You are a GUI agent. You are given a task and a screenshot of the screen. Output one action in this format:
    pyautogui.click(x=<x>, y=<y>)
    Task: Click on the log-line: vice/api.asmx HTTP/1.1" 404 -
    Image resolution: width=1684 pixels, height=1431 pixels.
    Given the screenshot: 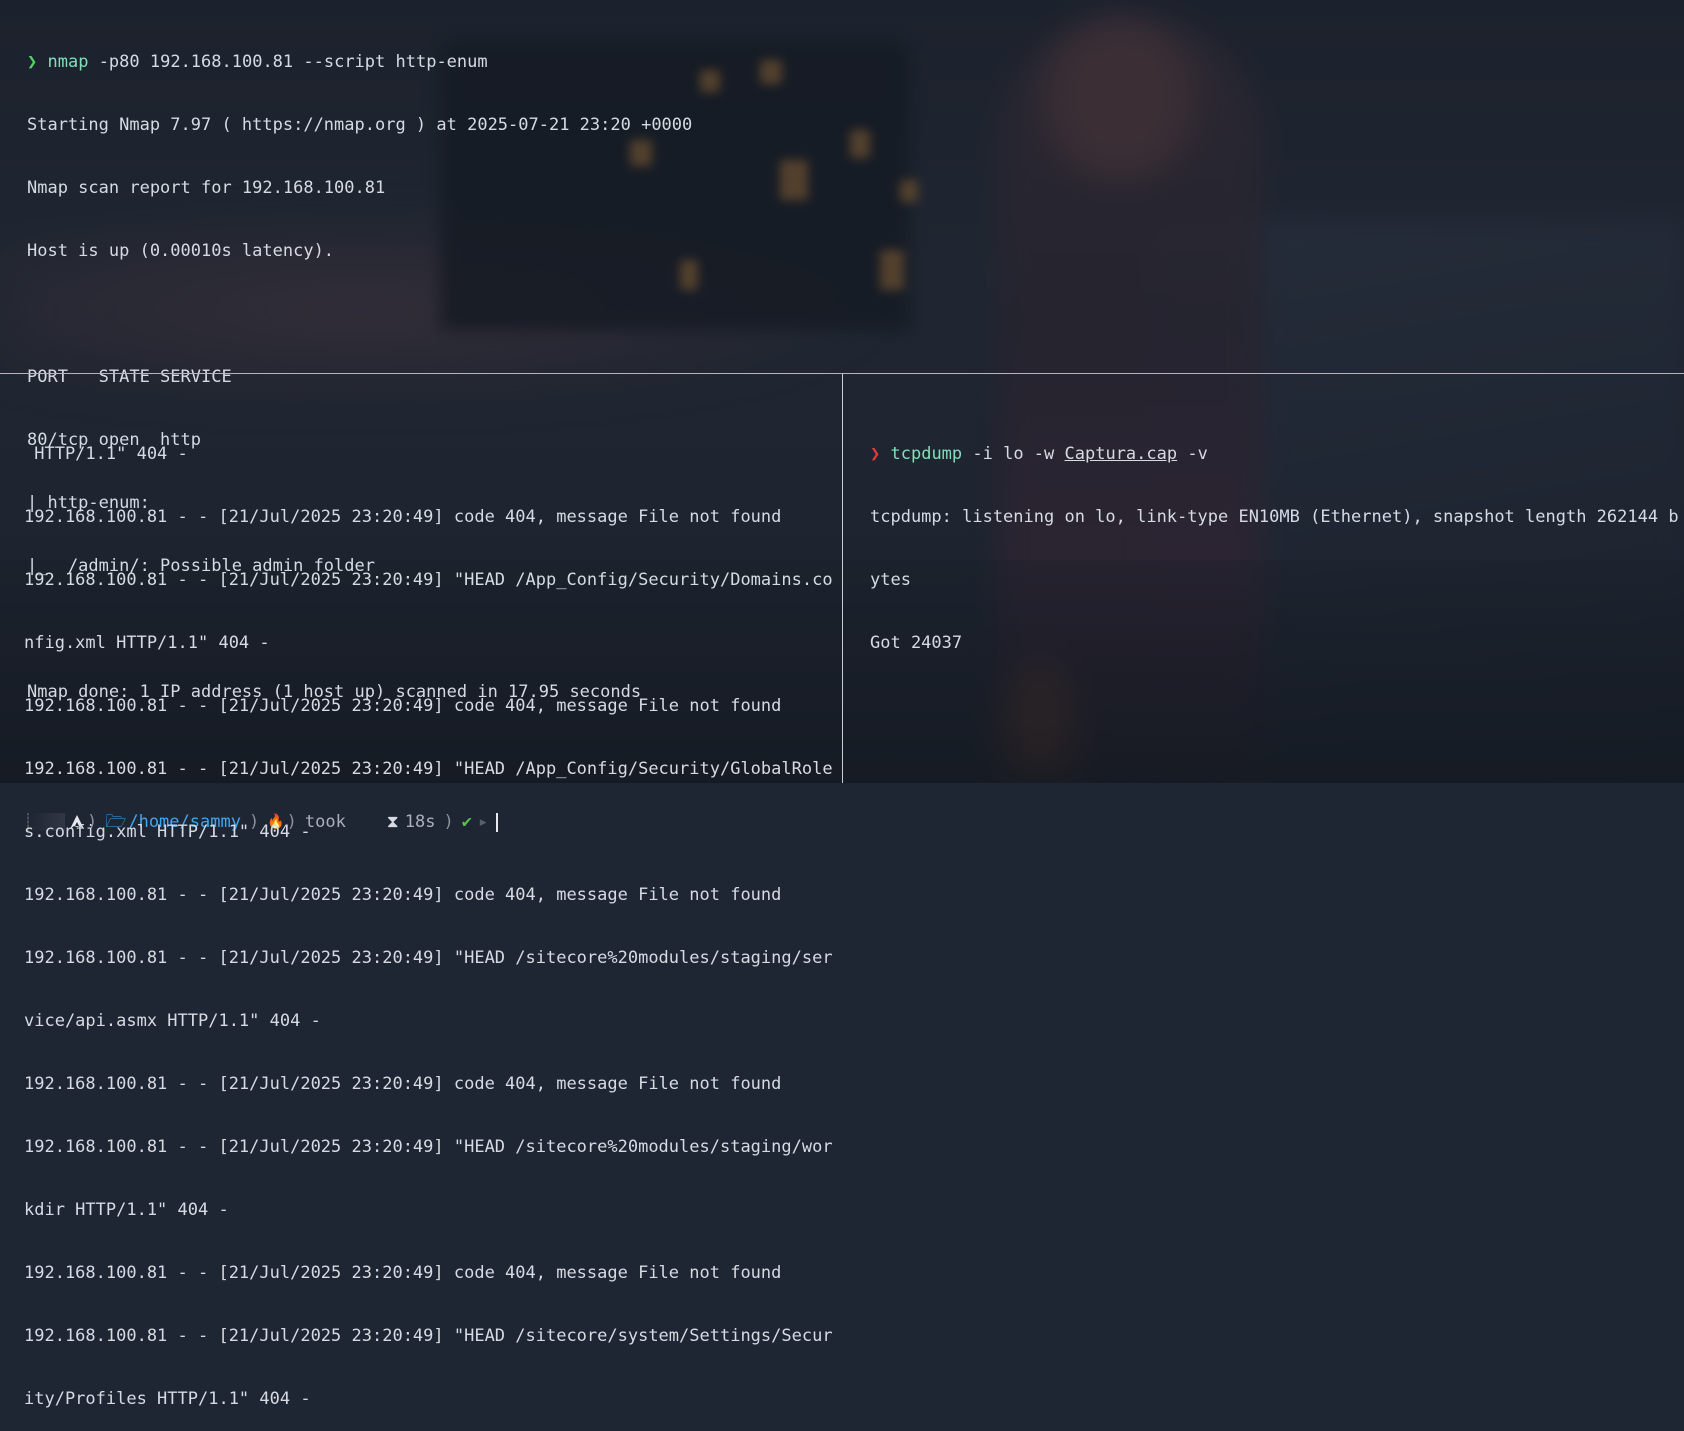 What is the action you would take?
    pyautogui.click(x=172, y=1021)
    